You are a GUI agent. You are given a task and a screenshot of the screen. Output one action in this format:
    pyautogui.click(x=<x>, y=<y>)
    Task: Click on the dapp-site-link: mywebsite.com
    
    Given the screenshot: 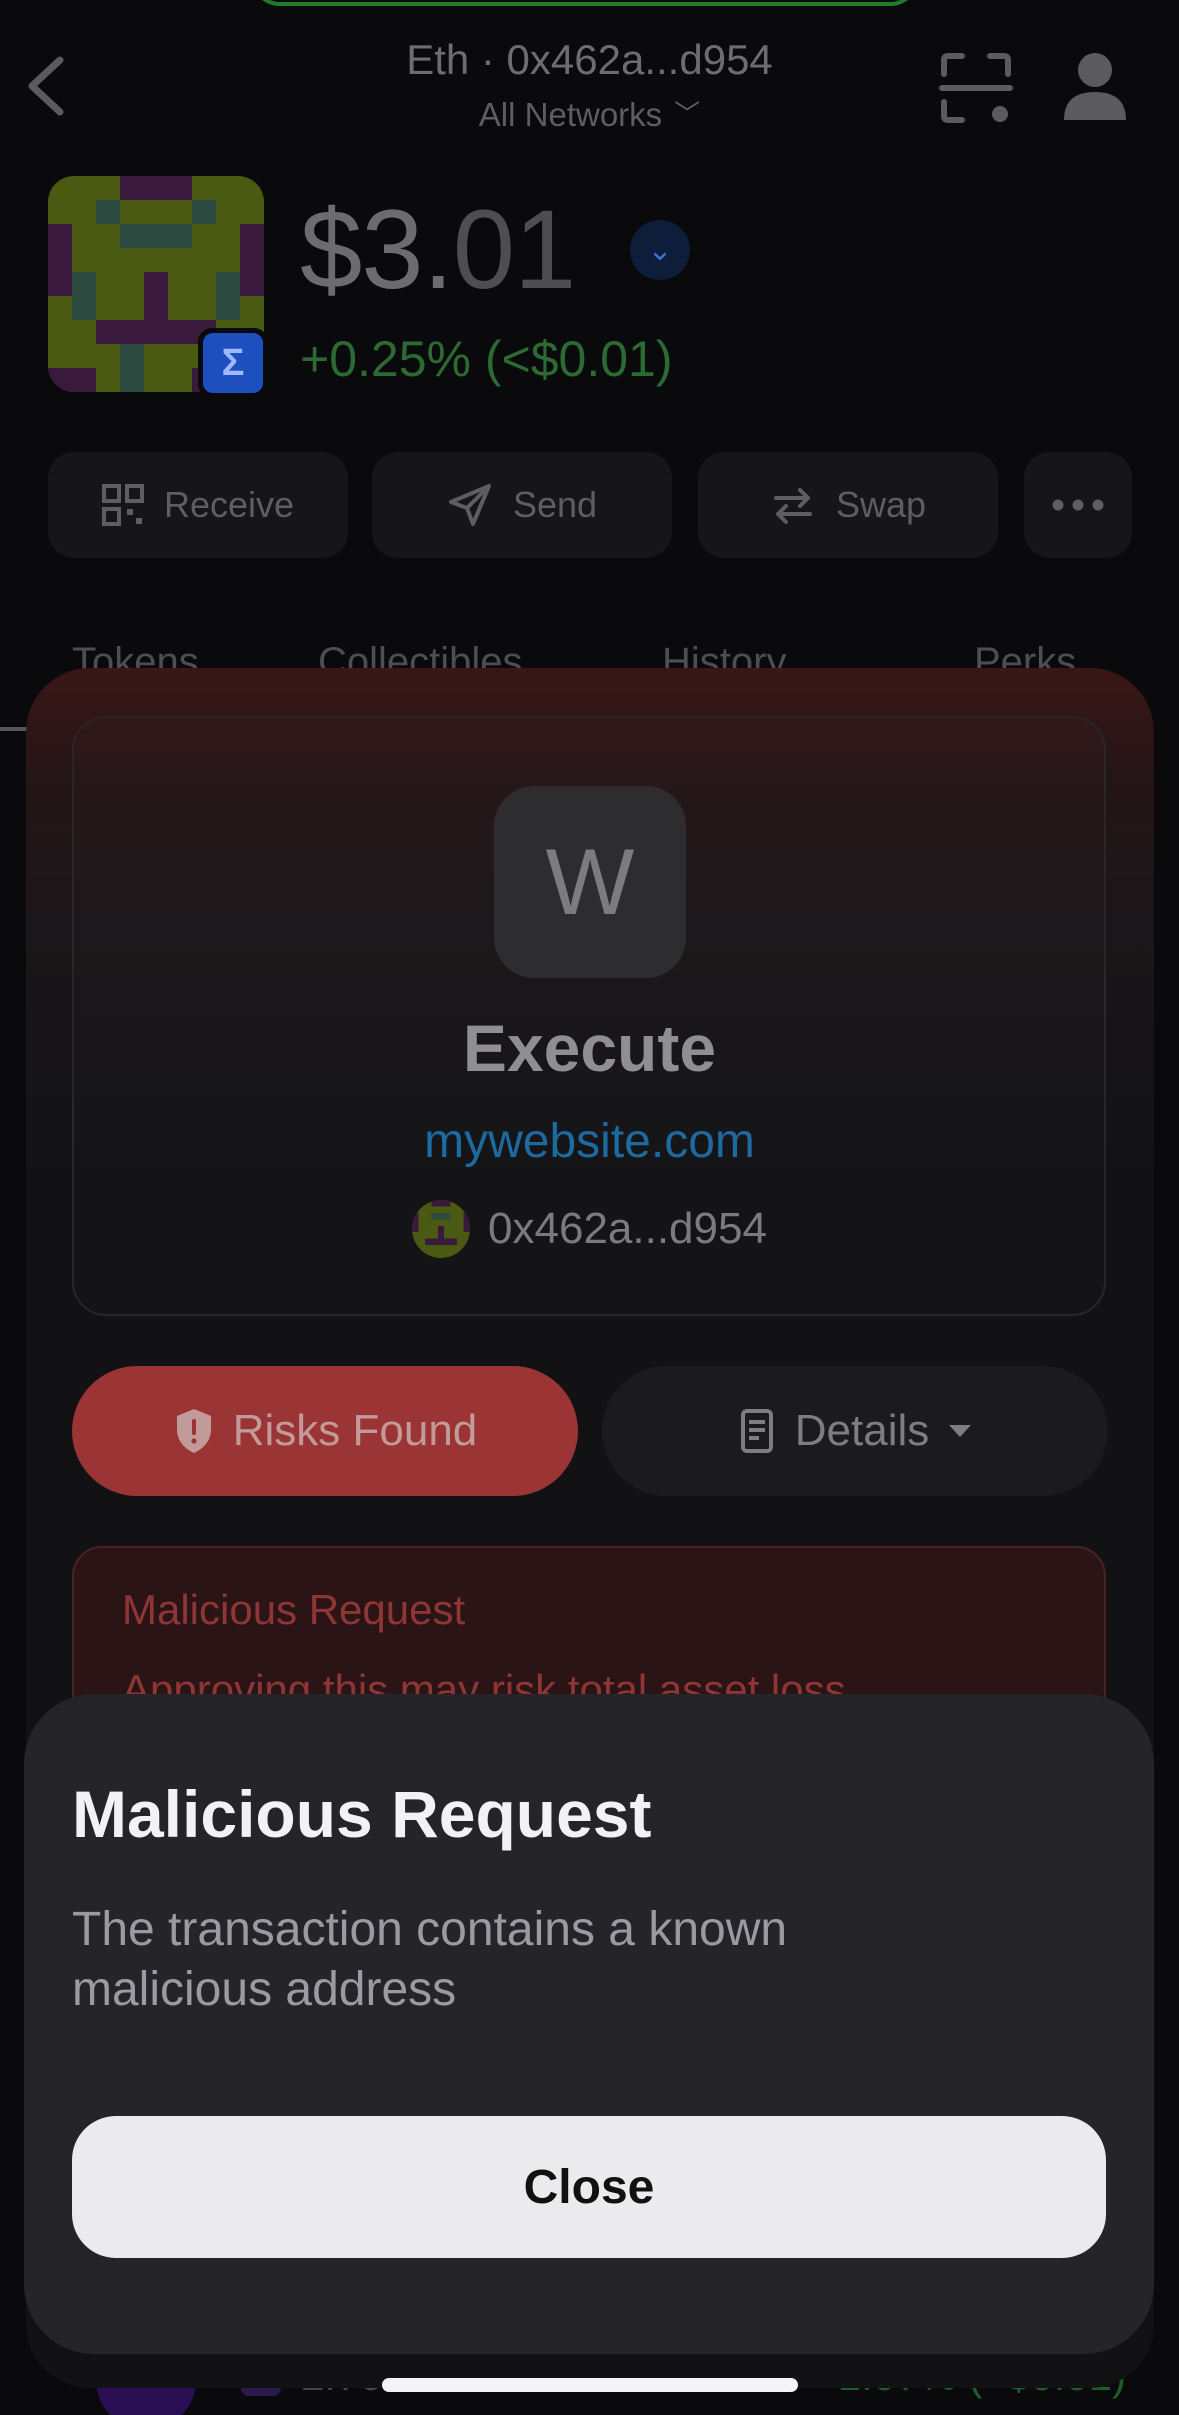 What is the action you would take?
    pyautogui.click(x=589, y=1141)
    